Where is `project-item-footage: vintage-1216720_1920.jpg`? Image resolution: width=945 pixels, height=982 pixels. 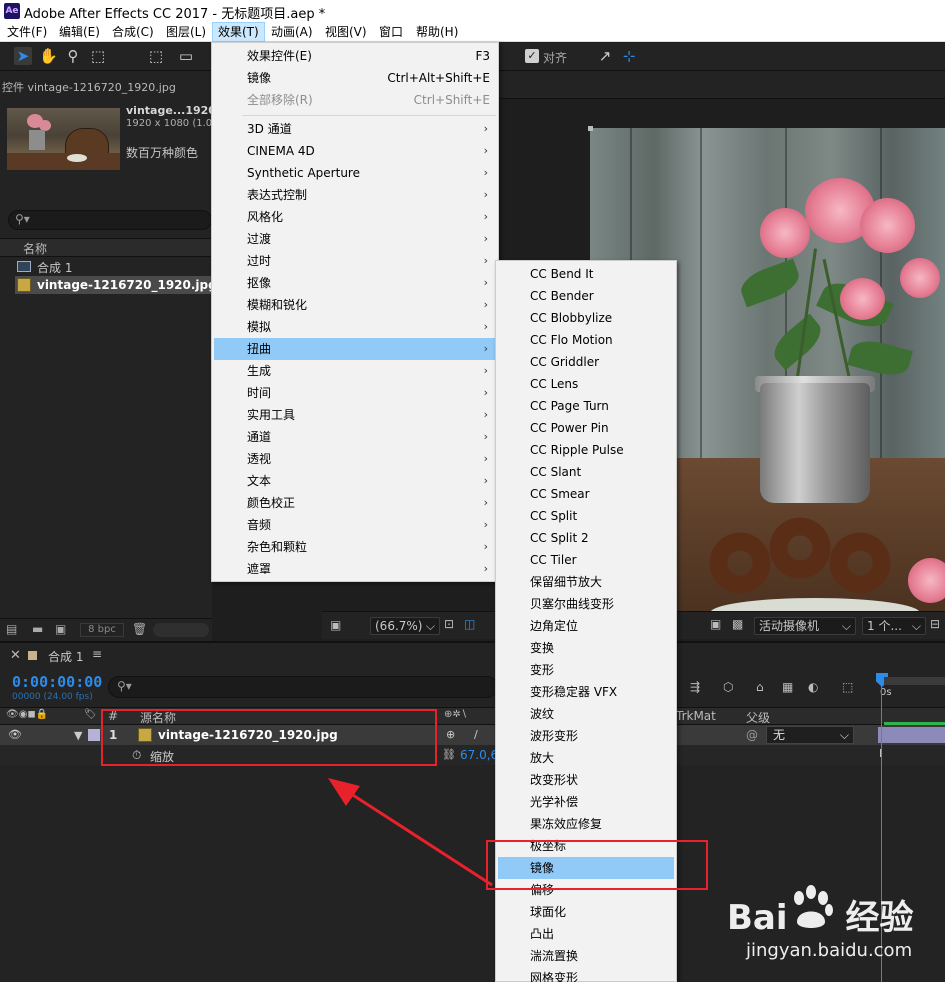 project-item-footage: vintage-1216720_1920.jpg is located at coordinates (127, 285).